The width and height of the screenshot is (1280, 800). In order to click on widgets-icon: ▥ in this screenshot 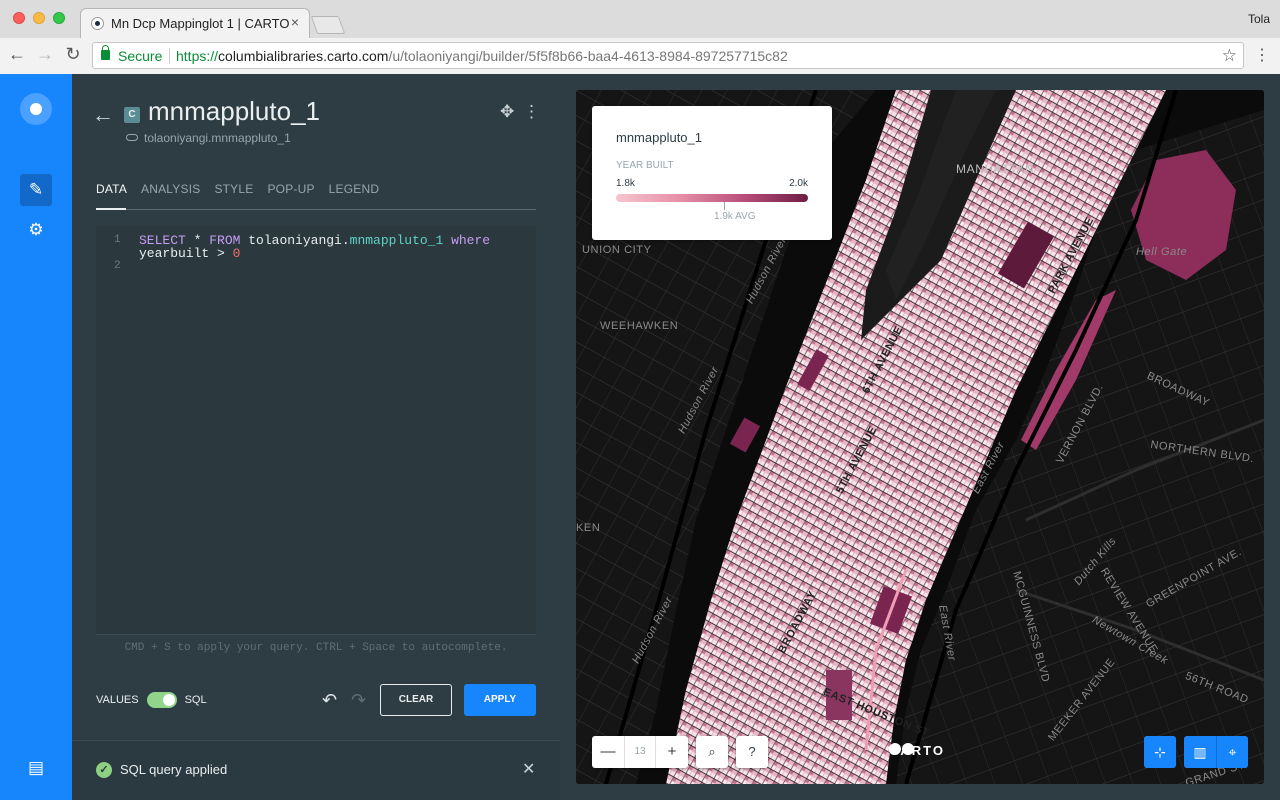, I will do `click(1200, 752)`.